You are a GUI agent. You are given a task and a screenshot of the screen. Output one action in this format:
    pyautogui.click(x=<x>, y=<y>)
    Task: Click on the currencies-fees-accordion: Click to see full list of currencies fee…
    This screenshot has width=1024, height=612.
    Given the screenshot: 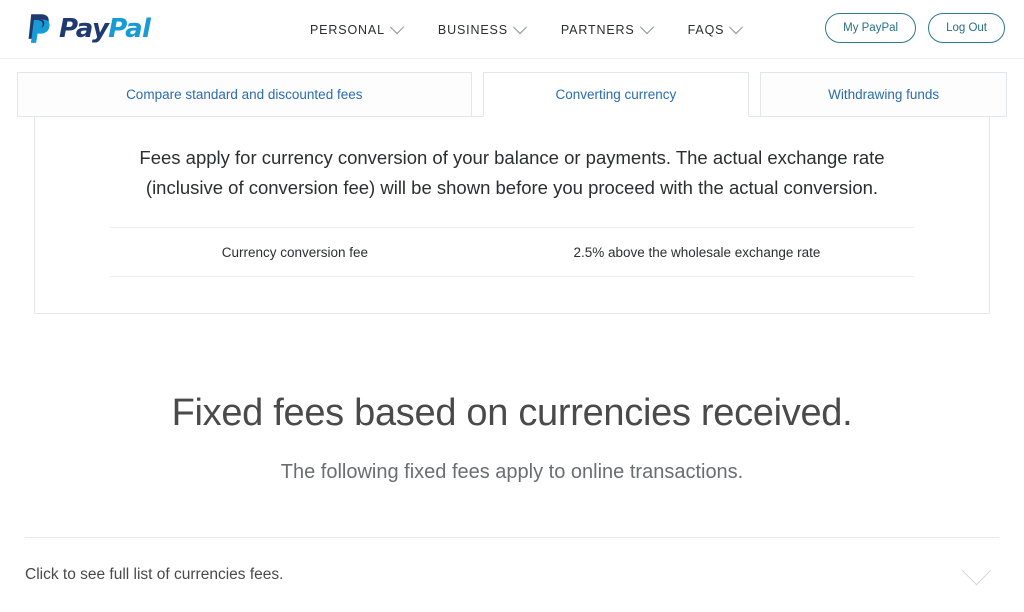 What is the action you would take?
    pyautogui.click(x=512, y=574)
    